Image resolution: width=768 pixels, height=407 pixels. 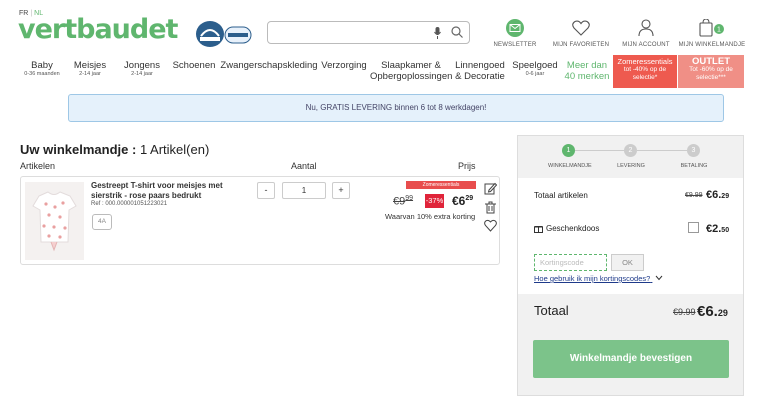 What do you see at coordinates (719, 30) in the screenshot?
I see `cart-count: 1` at bounding box center [719, 30].